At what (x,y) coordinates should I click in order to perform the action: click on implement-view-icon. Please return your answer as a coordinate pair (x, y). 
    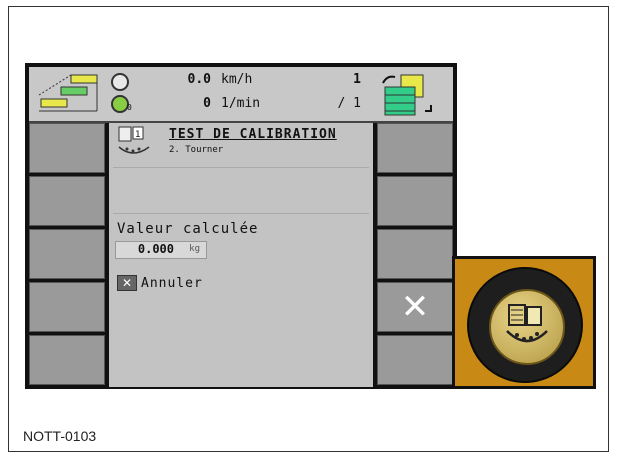
    Looking at the image, I should click on (68, 94).